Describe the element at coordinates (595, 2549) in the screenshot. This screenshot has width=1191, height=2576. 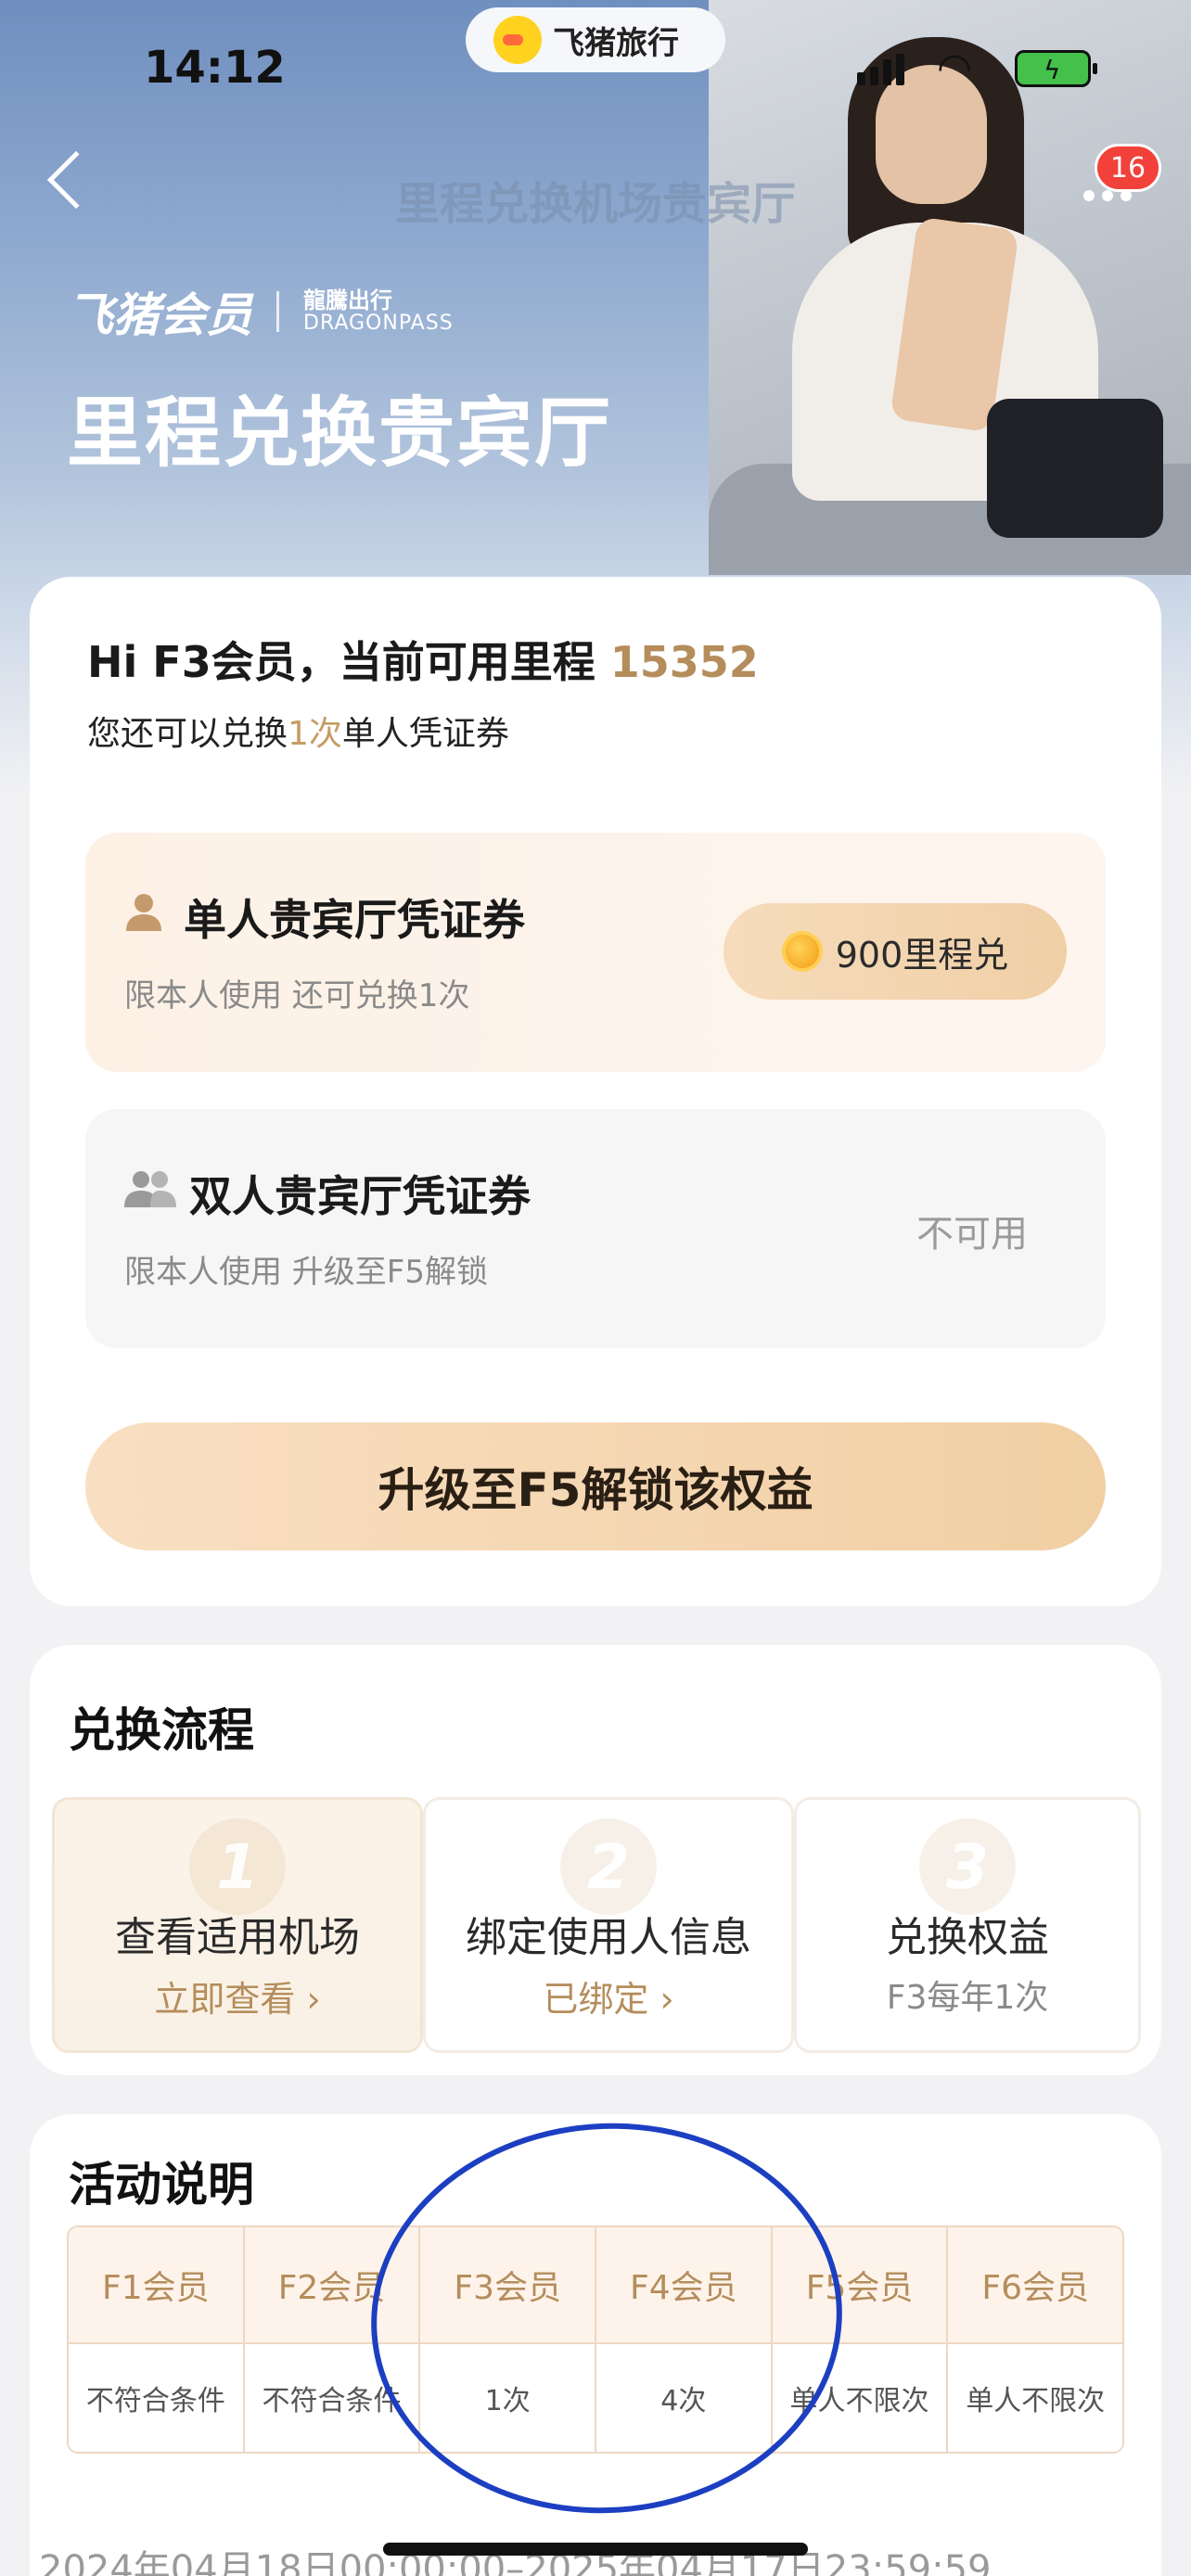
I see `home-indicator` at that location.